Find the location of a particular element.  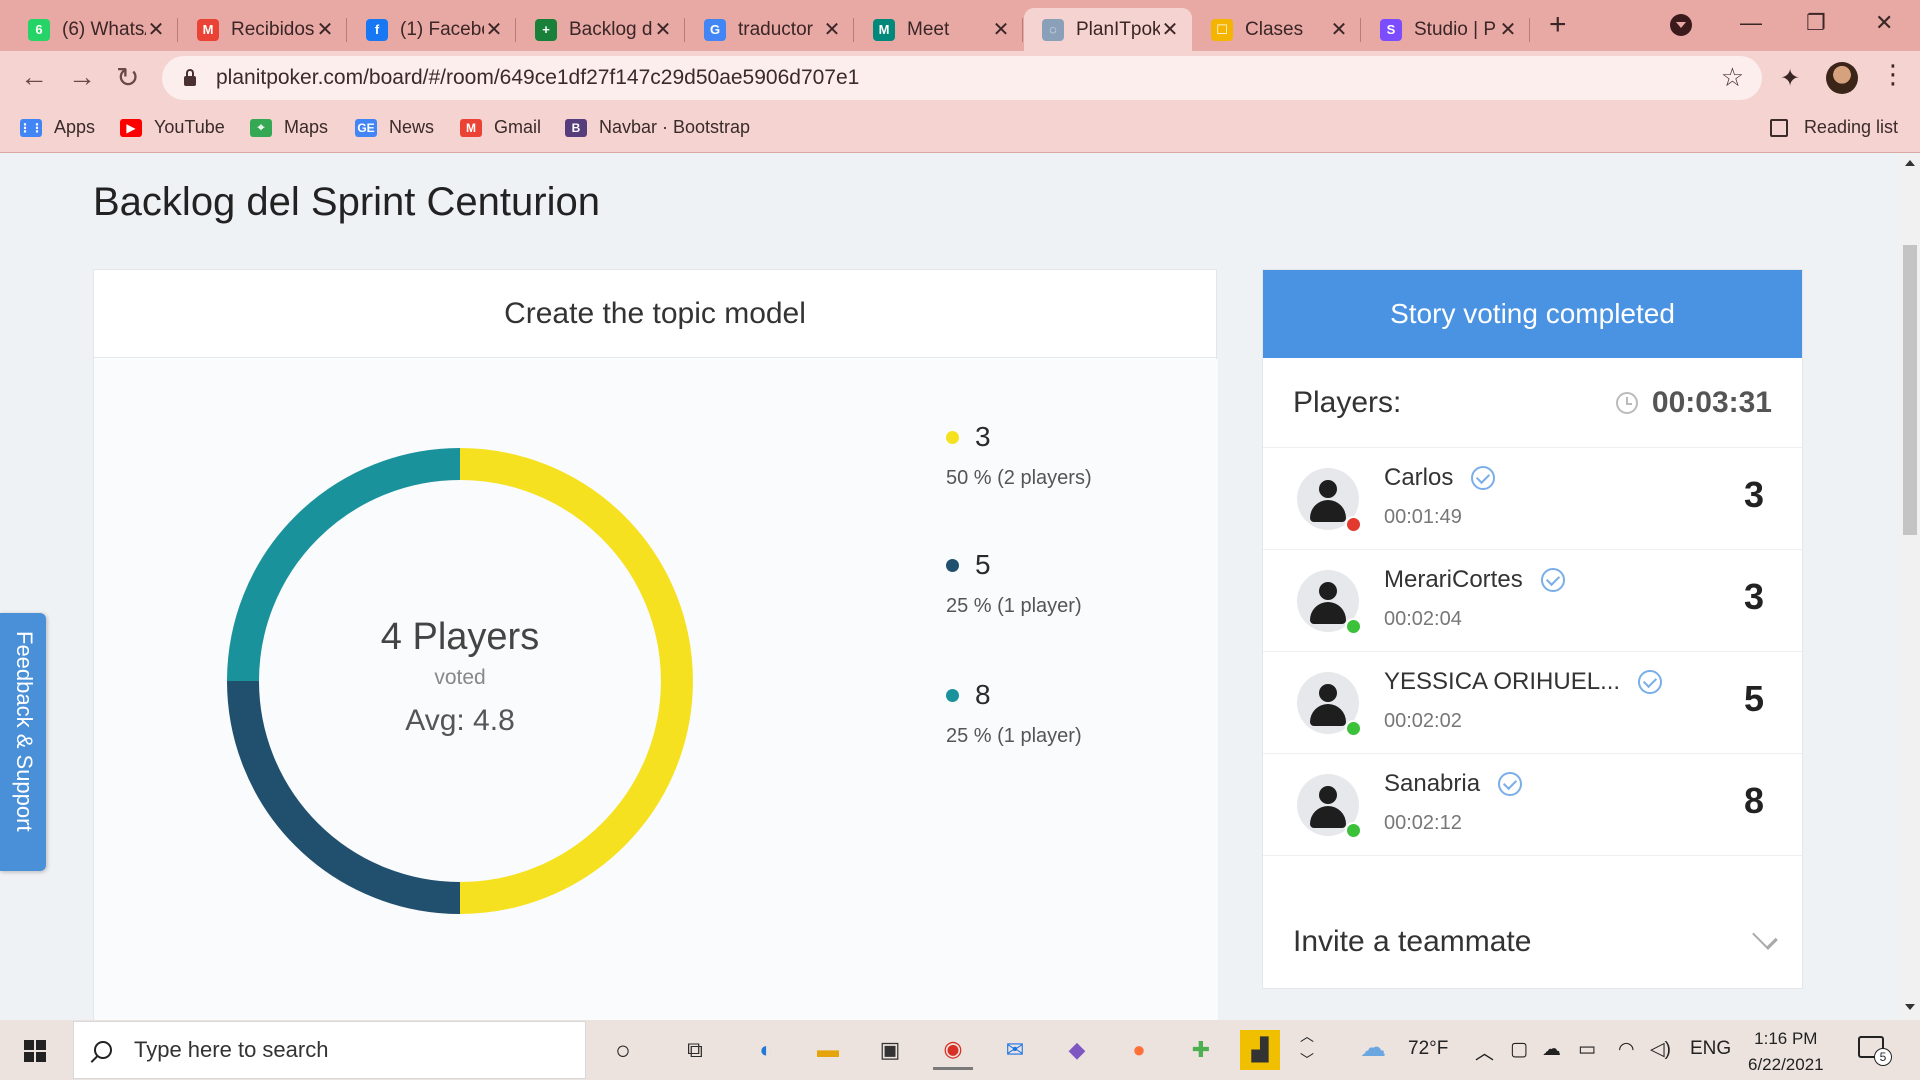

meet-icon: M is located at coordinates (884, 29).